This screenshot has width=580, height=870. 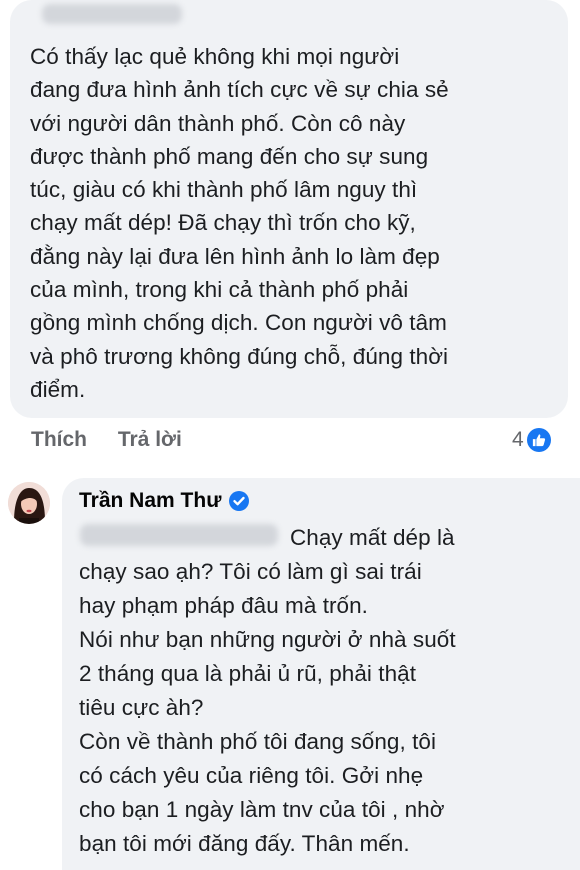 I want to click on verified-check-icon, so click(x=239, y=501).